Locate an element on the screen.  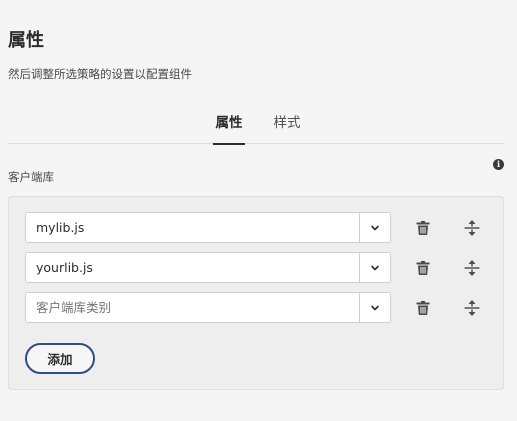
tab-styles: 样式 is located at coordinates (287, 127).